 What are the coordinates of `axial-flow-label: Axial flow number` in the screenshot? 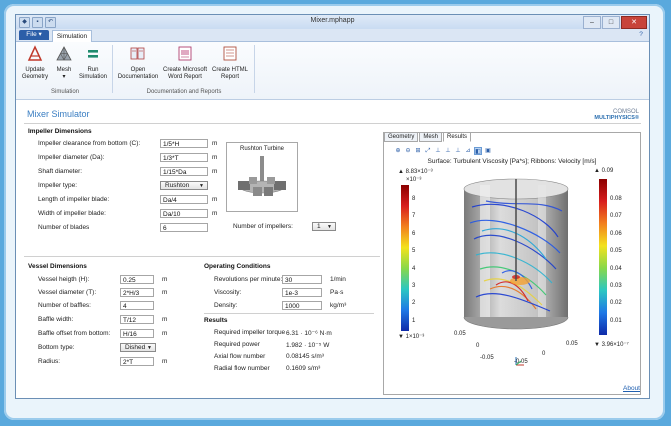 It's located at (240, 356).